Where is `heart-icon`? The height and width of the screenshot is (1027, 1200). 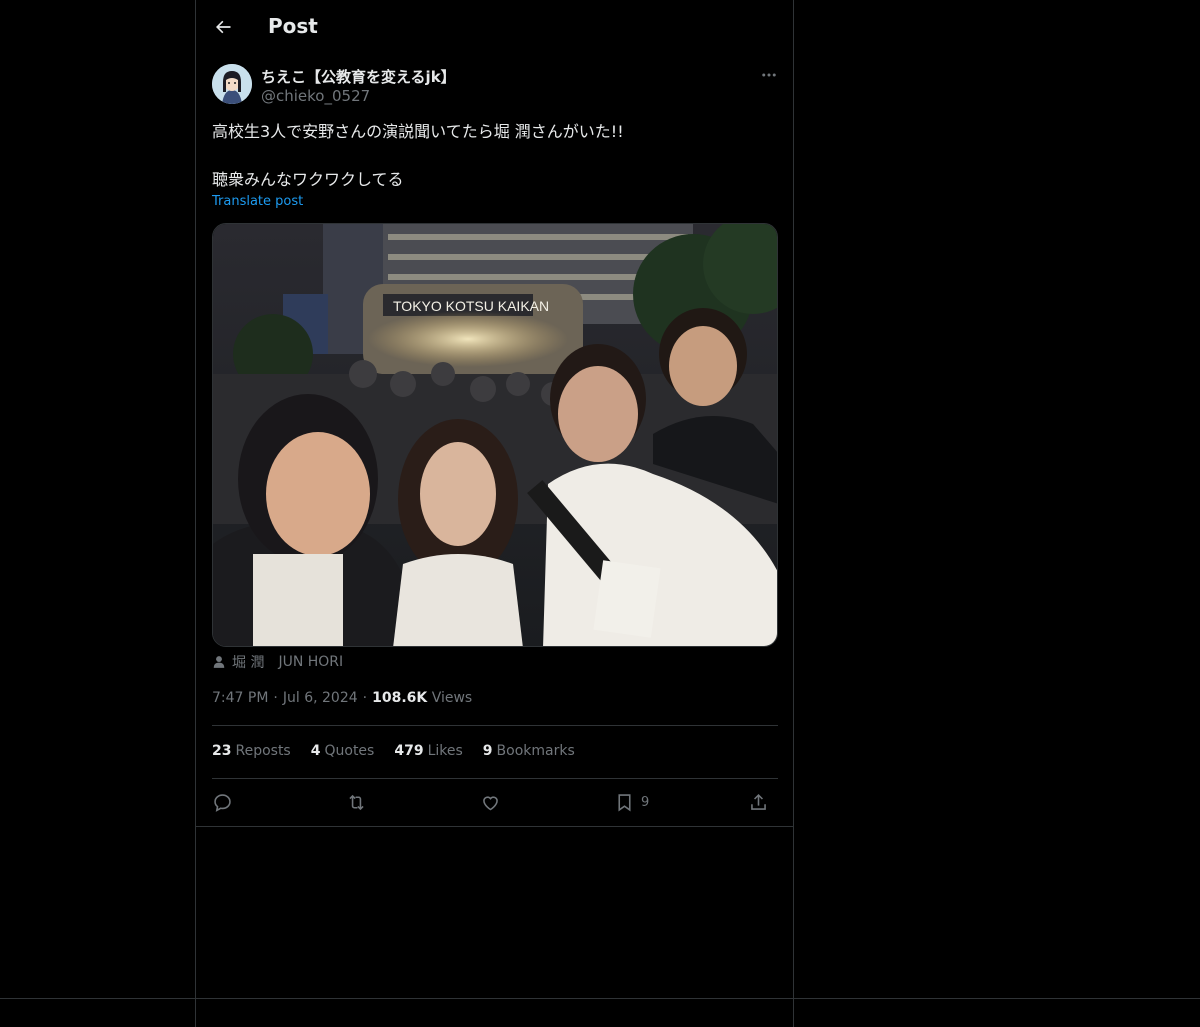 heart-icon is located at coordinates (490, 802).